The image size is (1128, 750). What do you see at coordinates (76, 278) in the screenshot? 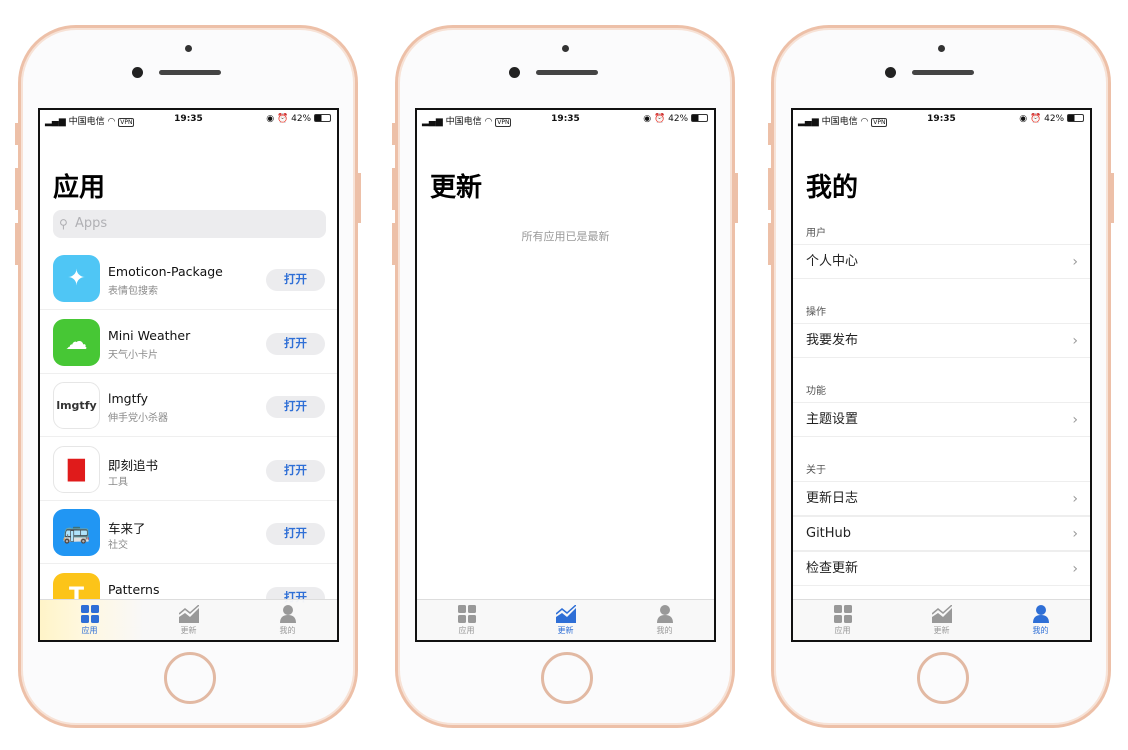
I see `magic-wand-icon: ✦` at bounding box center [76, 278].